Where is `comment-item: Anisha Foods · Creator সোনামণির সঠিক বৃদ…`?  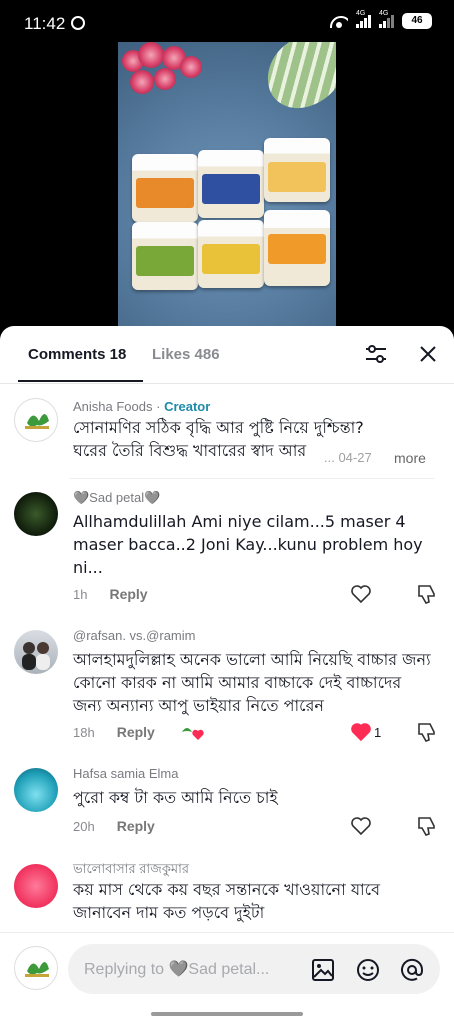 comment-item: Anisha Foods · Creator সোনামণির সঠিক বৃদ… is located at coordinates (227, 435).